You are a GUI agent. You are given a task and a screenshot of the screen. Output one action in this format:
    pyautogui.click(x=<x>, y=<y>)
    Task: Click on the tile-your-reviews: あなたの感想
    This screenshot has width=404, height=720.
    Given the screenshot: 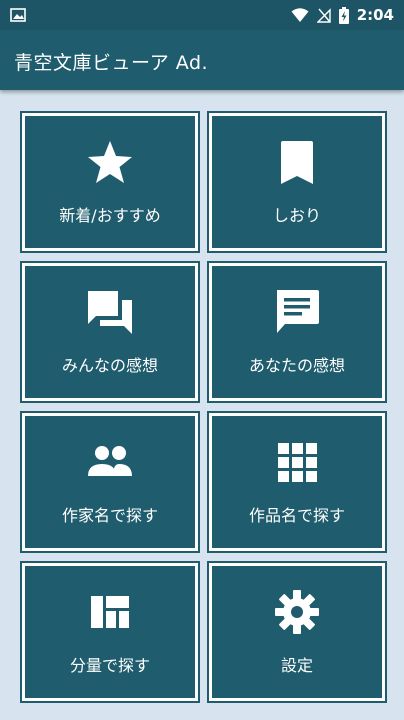 What is the action you would take?
    pyautogui.click(x=297, y=332)
    